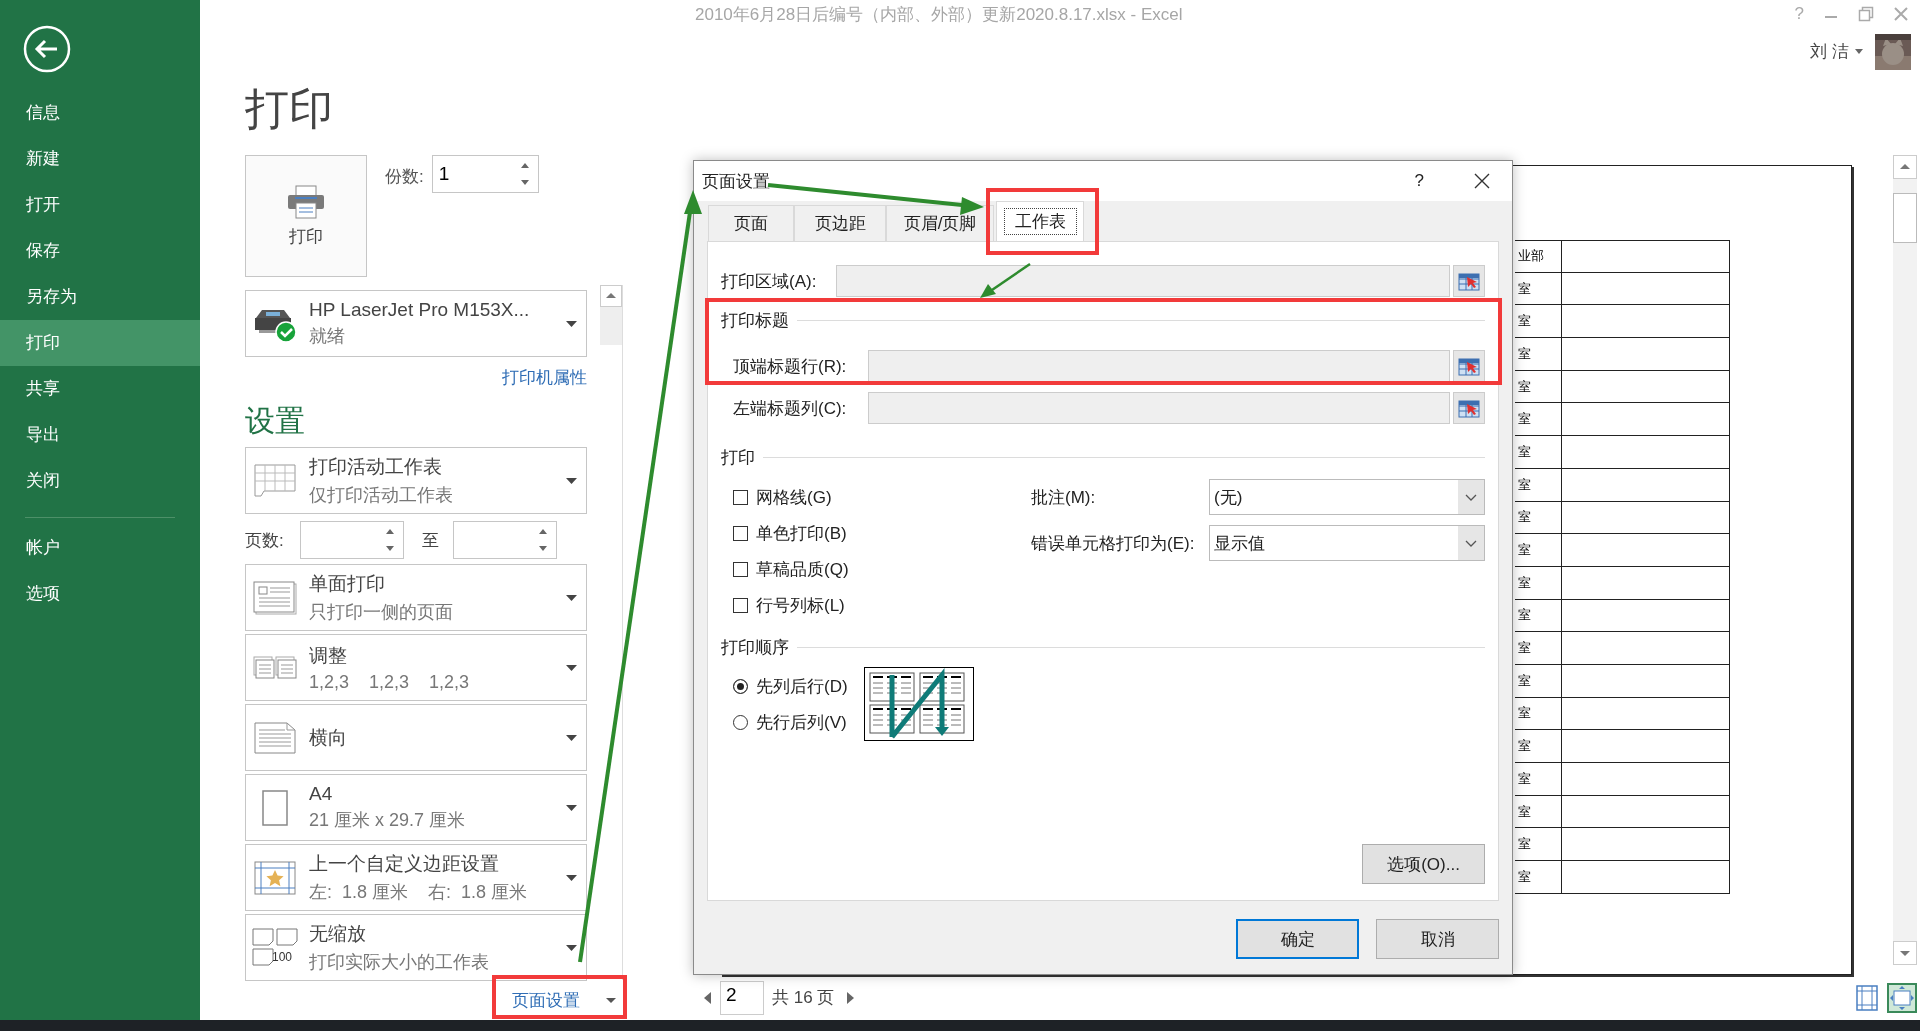 This screenshot has width=1920, height=1031. I want to click on collated-pages-icon, so click(275, 667).